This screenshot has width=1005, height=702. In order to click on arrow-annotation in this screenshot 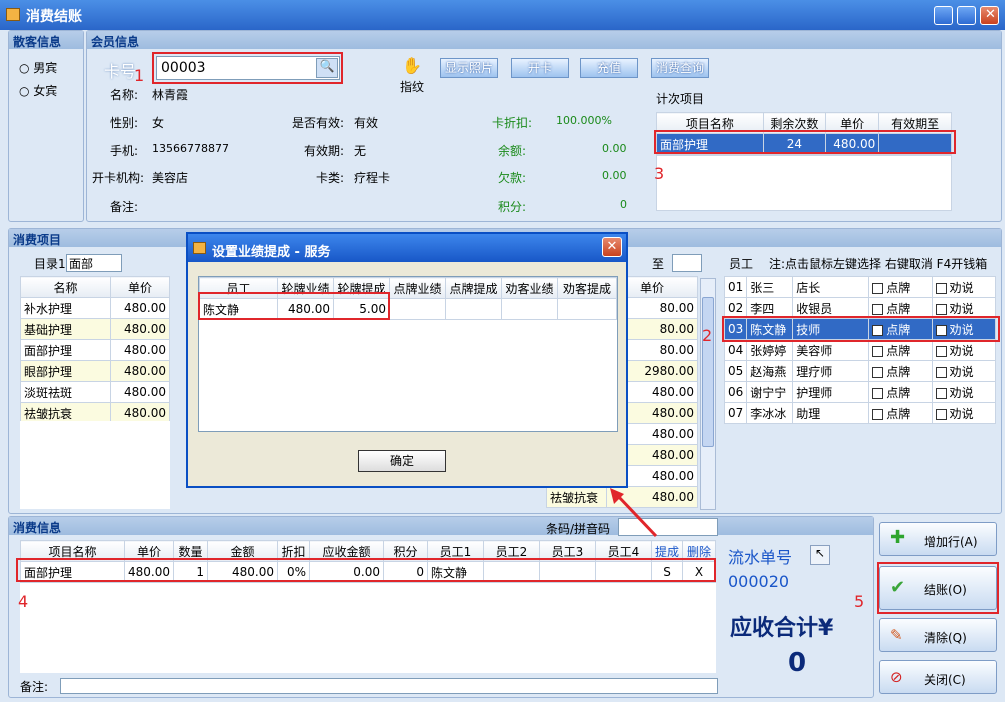, I will do `click(634, 513)`.